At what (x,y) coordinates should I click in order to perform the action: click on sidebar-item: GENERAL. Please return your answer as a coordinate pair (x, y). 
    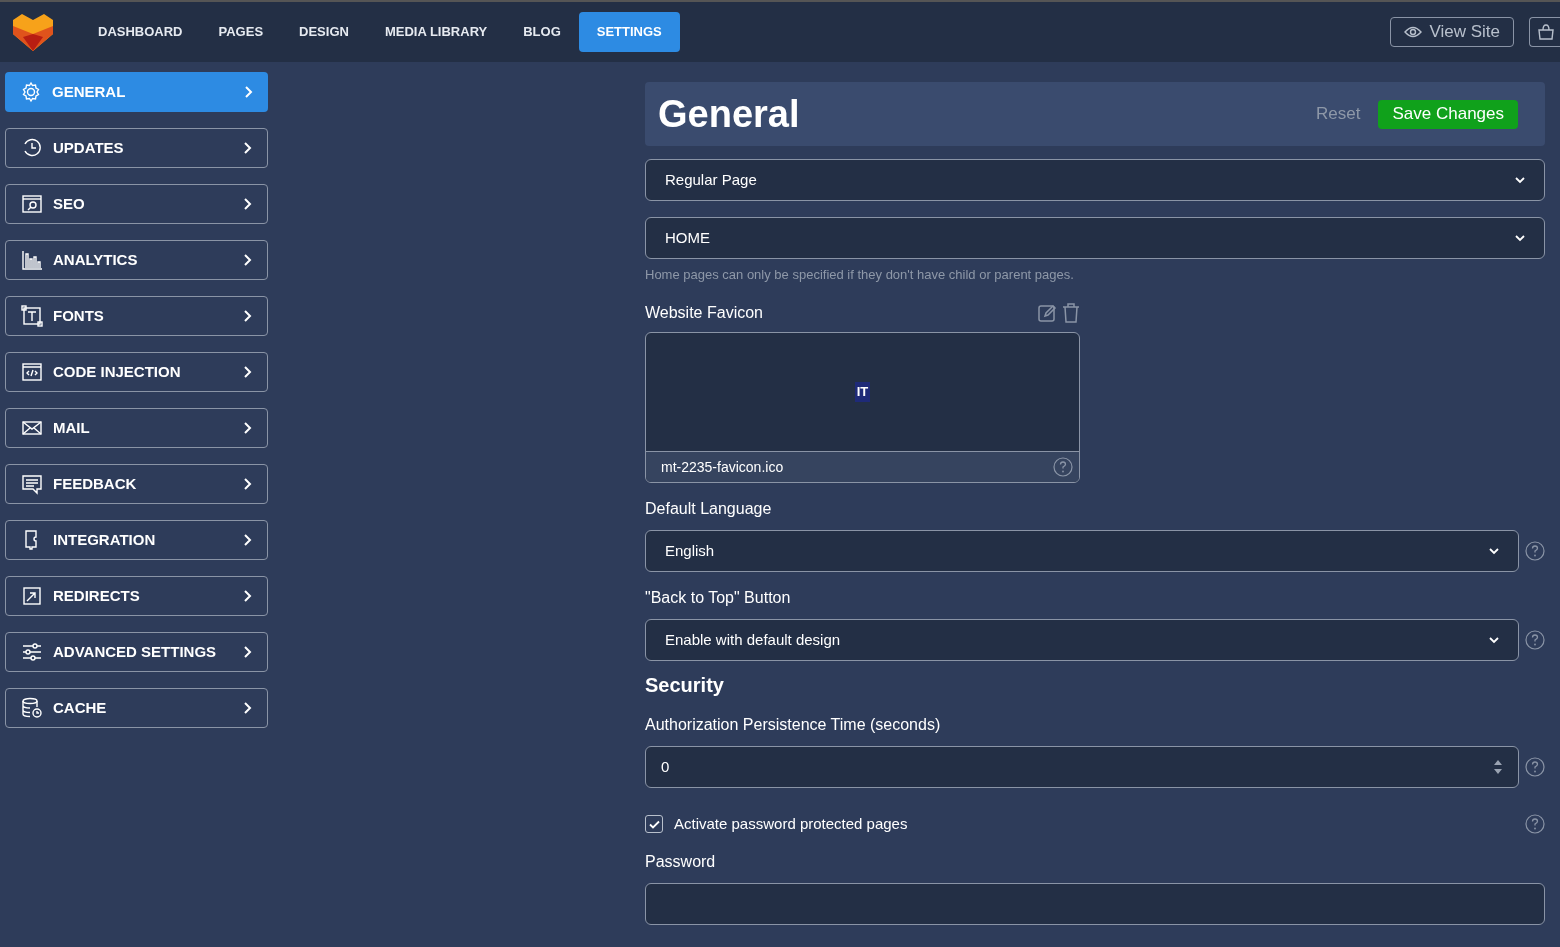
    Looking at the image, I should click on (136, 92).